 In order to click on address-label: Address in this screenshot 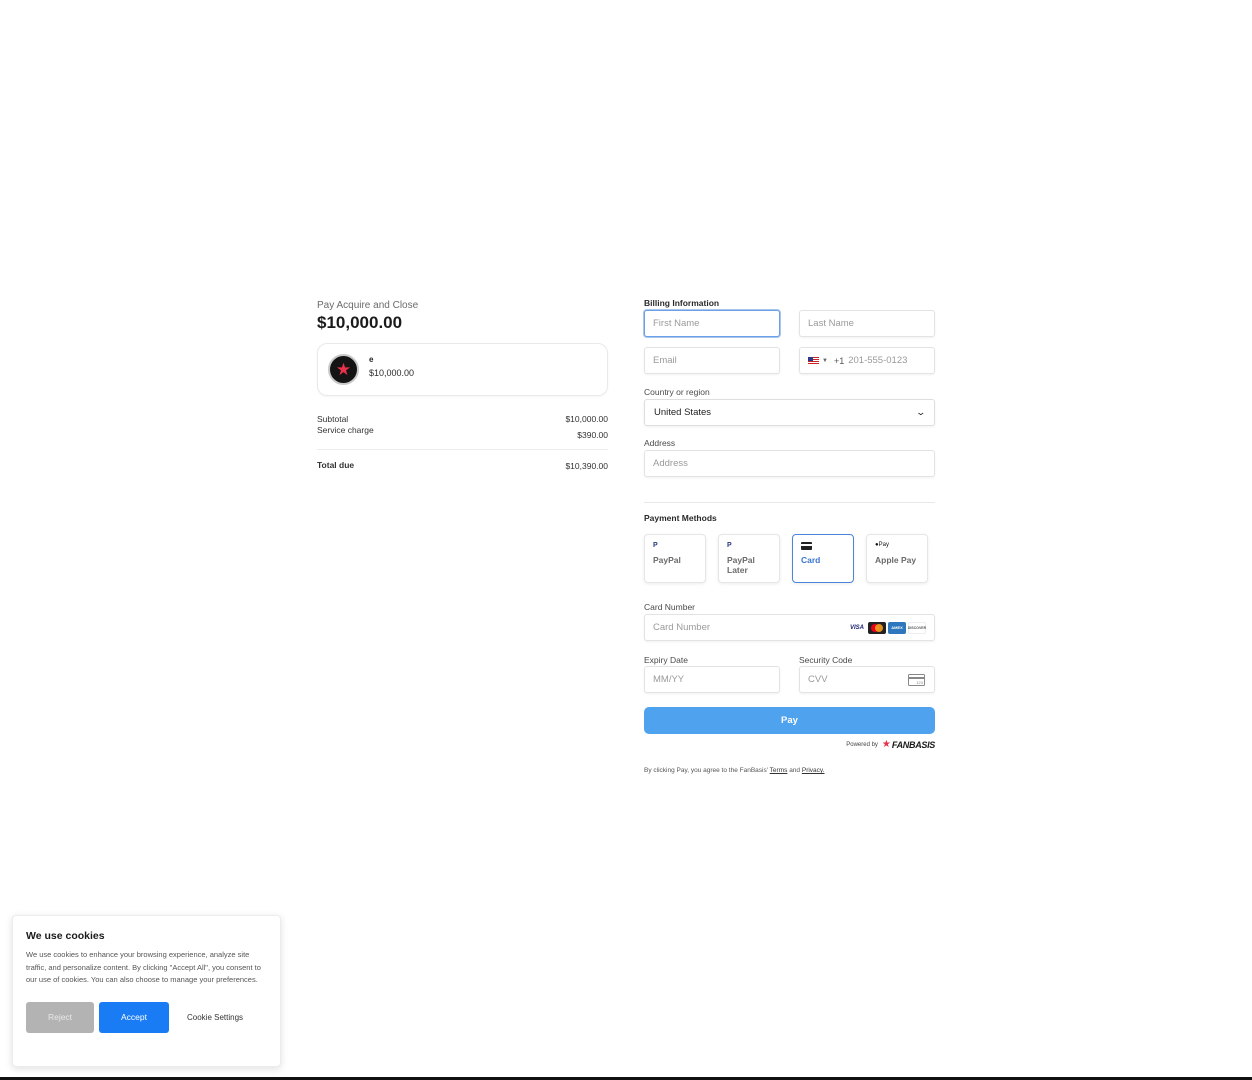, I will do `click(660, 443)`.